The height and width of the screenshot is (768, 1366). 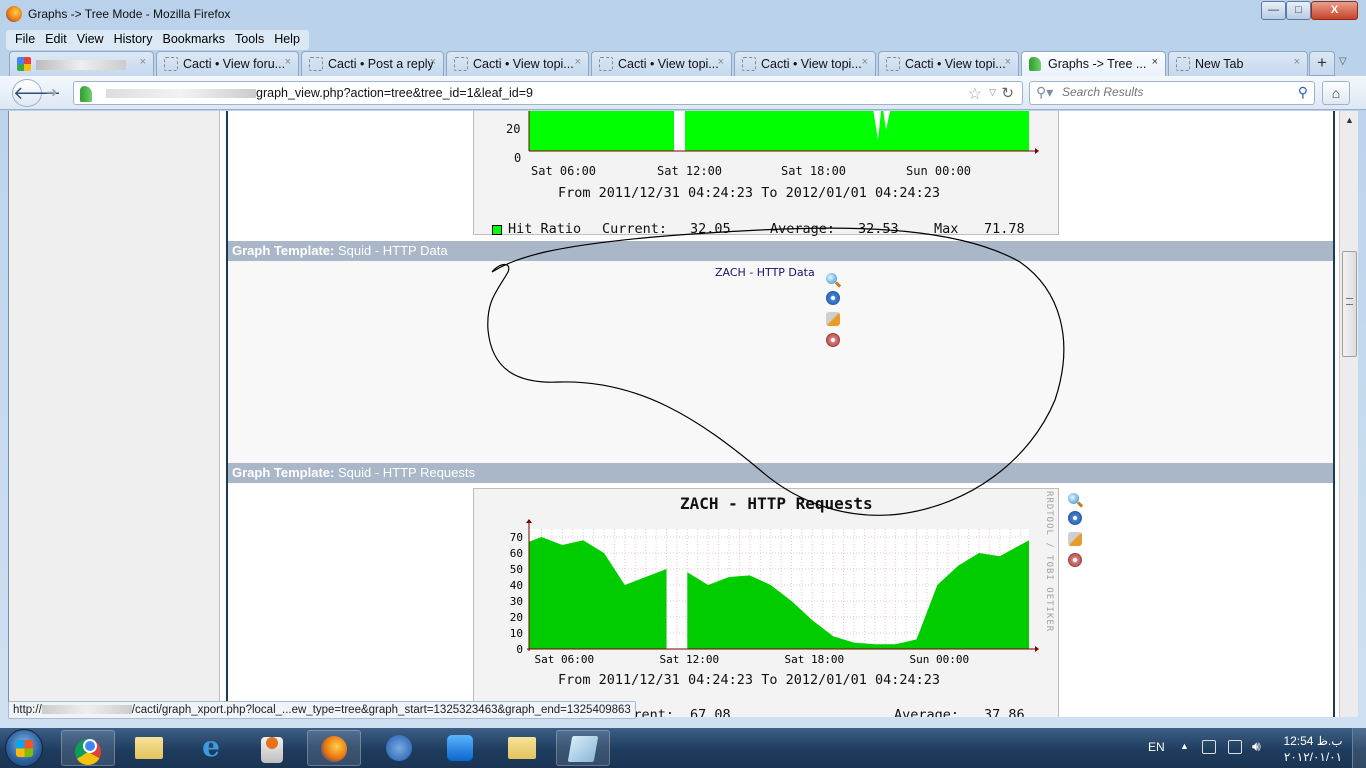 What do you see at coordinates (1336, 93) in the screenshot?
I see `home-button: ⌂` at bounding box center [1336, 93].